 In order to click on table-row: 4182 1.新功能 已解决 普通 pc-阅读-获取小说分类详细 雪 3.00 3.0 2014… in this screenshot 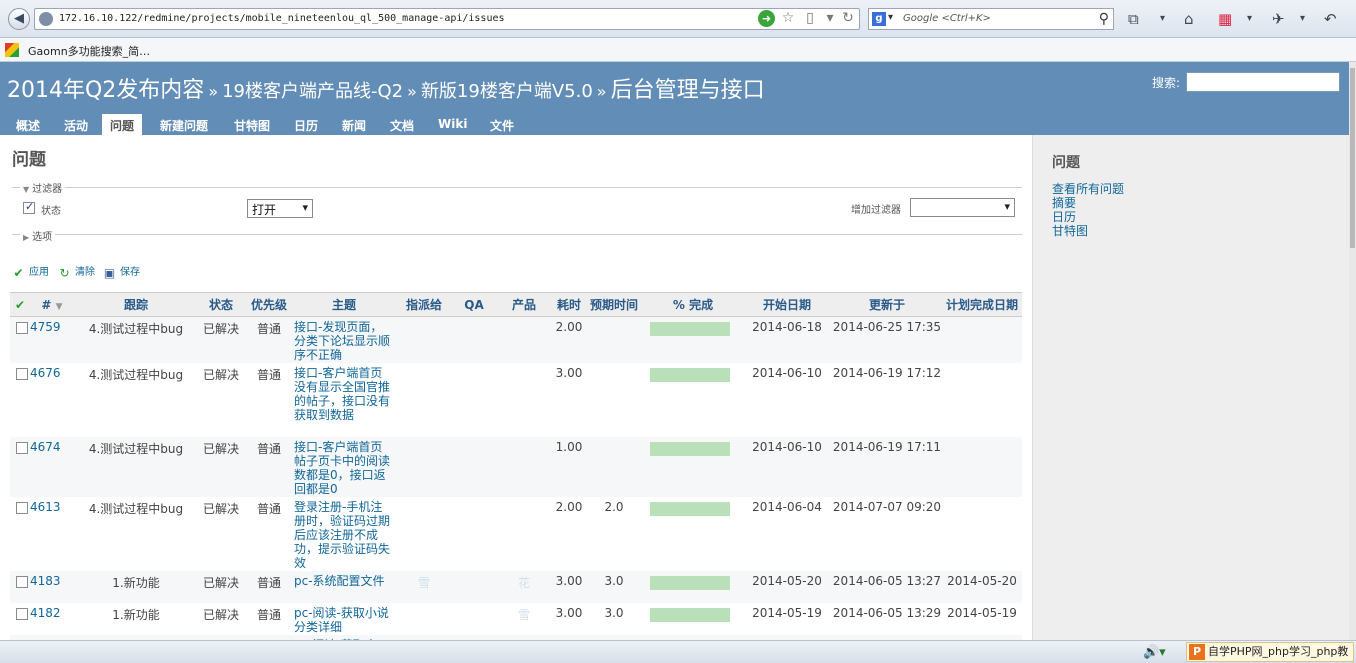, I will do `click(516, 619)`.